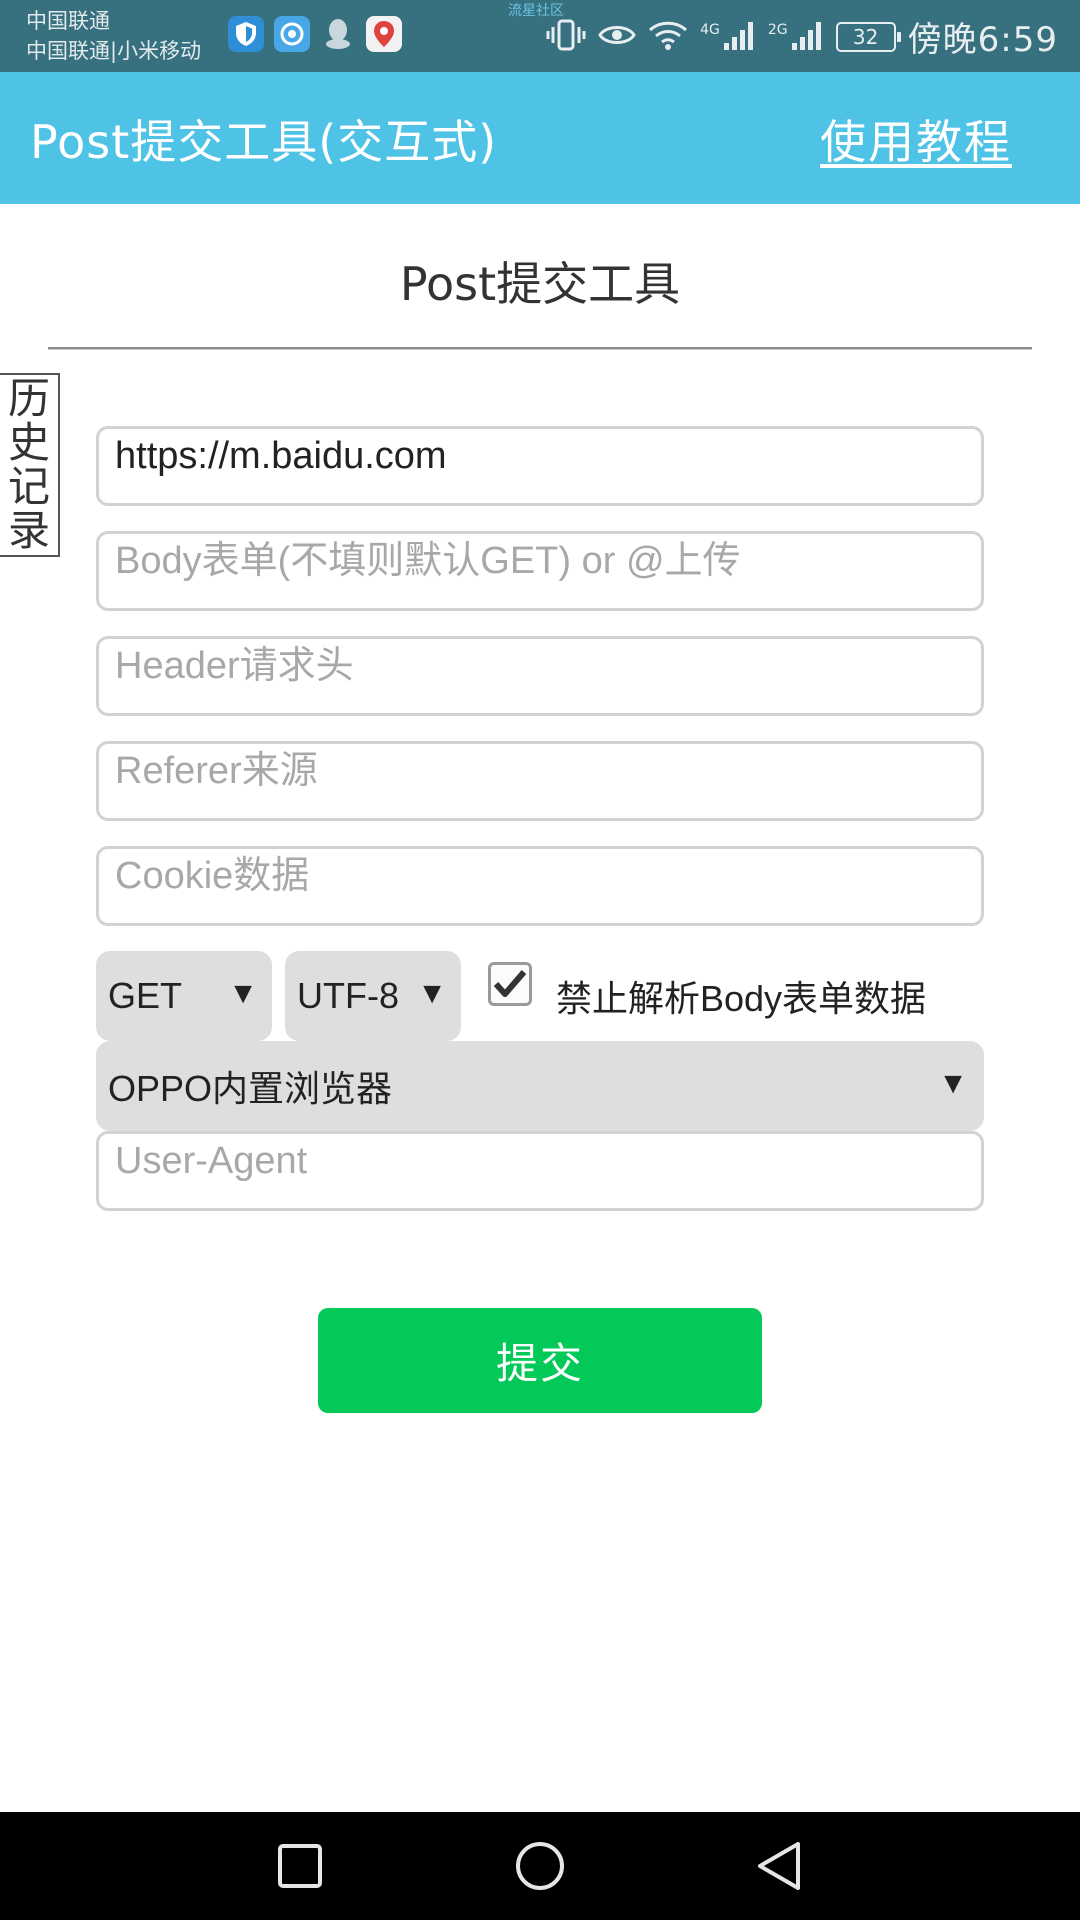 Image resolution: width=1080 pixels, height=1920 pixels. What do you see at coordinates (540, 1171) in the screenshot?
I see `user-agent-input` at bounding box center [540, 1171].